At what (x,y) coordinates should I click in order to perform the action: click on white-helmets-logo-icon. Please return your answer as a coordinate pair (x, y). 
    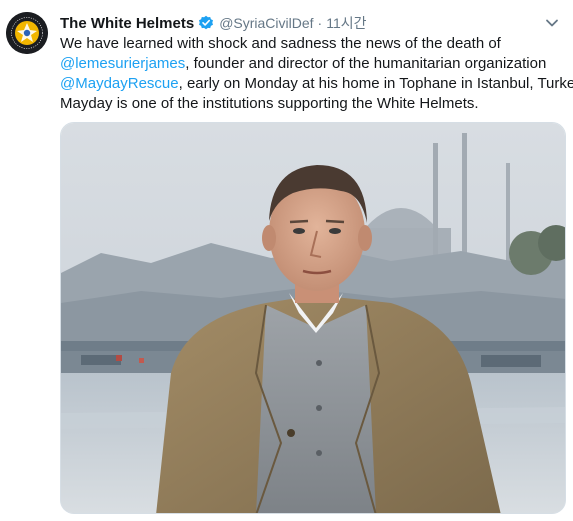
    Looking at the image, I should click on (27, 33).